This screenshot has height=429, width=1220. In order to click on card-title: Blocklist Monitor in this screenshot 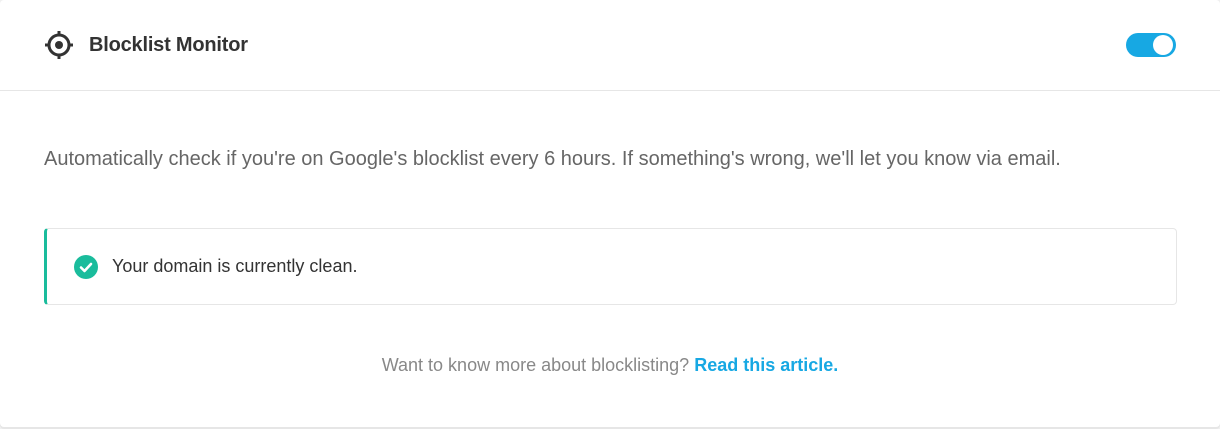, I will do `click(168, 44)`.